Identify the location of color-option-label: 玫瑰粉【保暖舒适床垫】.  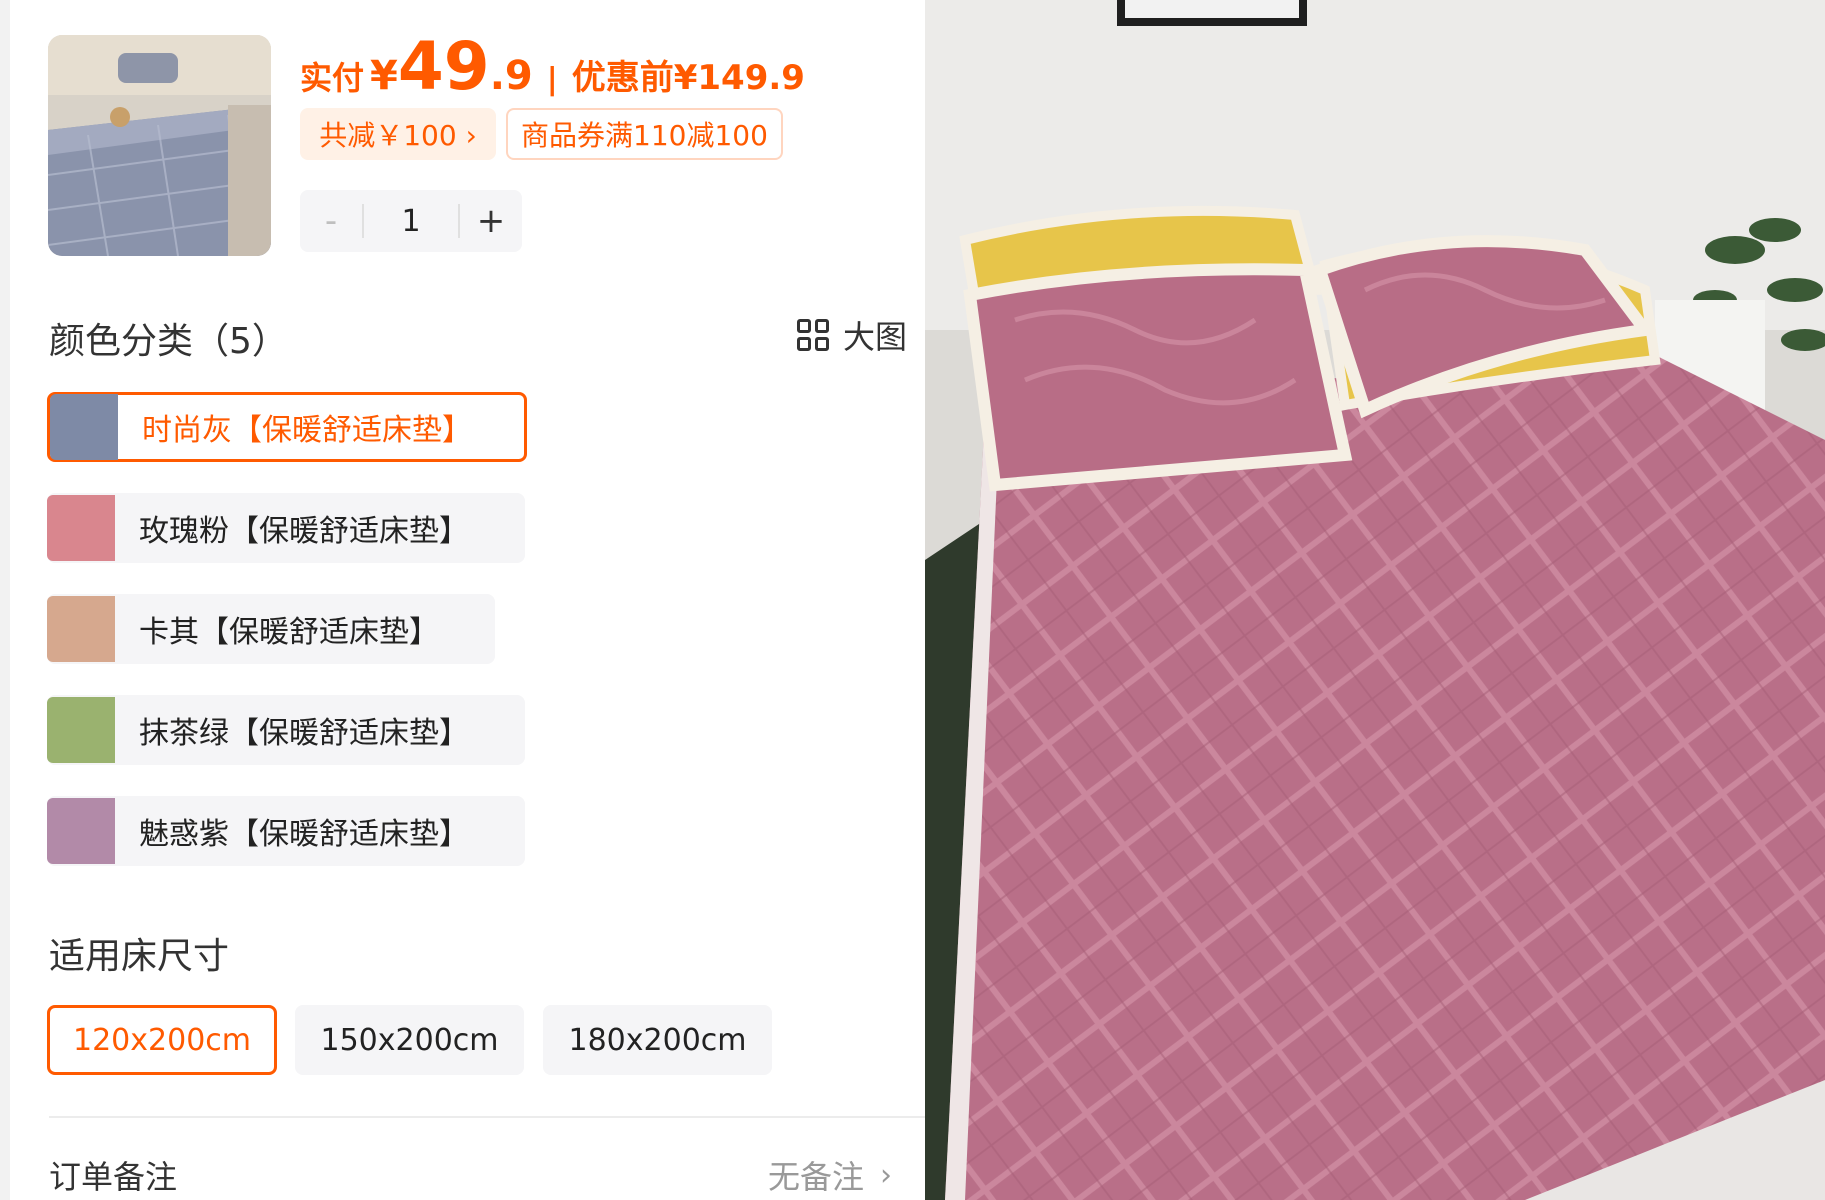
(304, 531).